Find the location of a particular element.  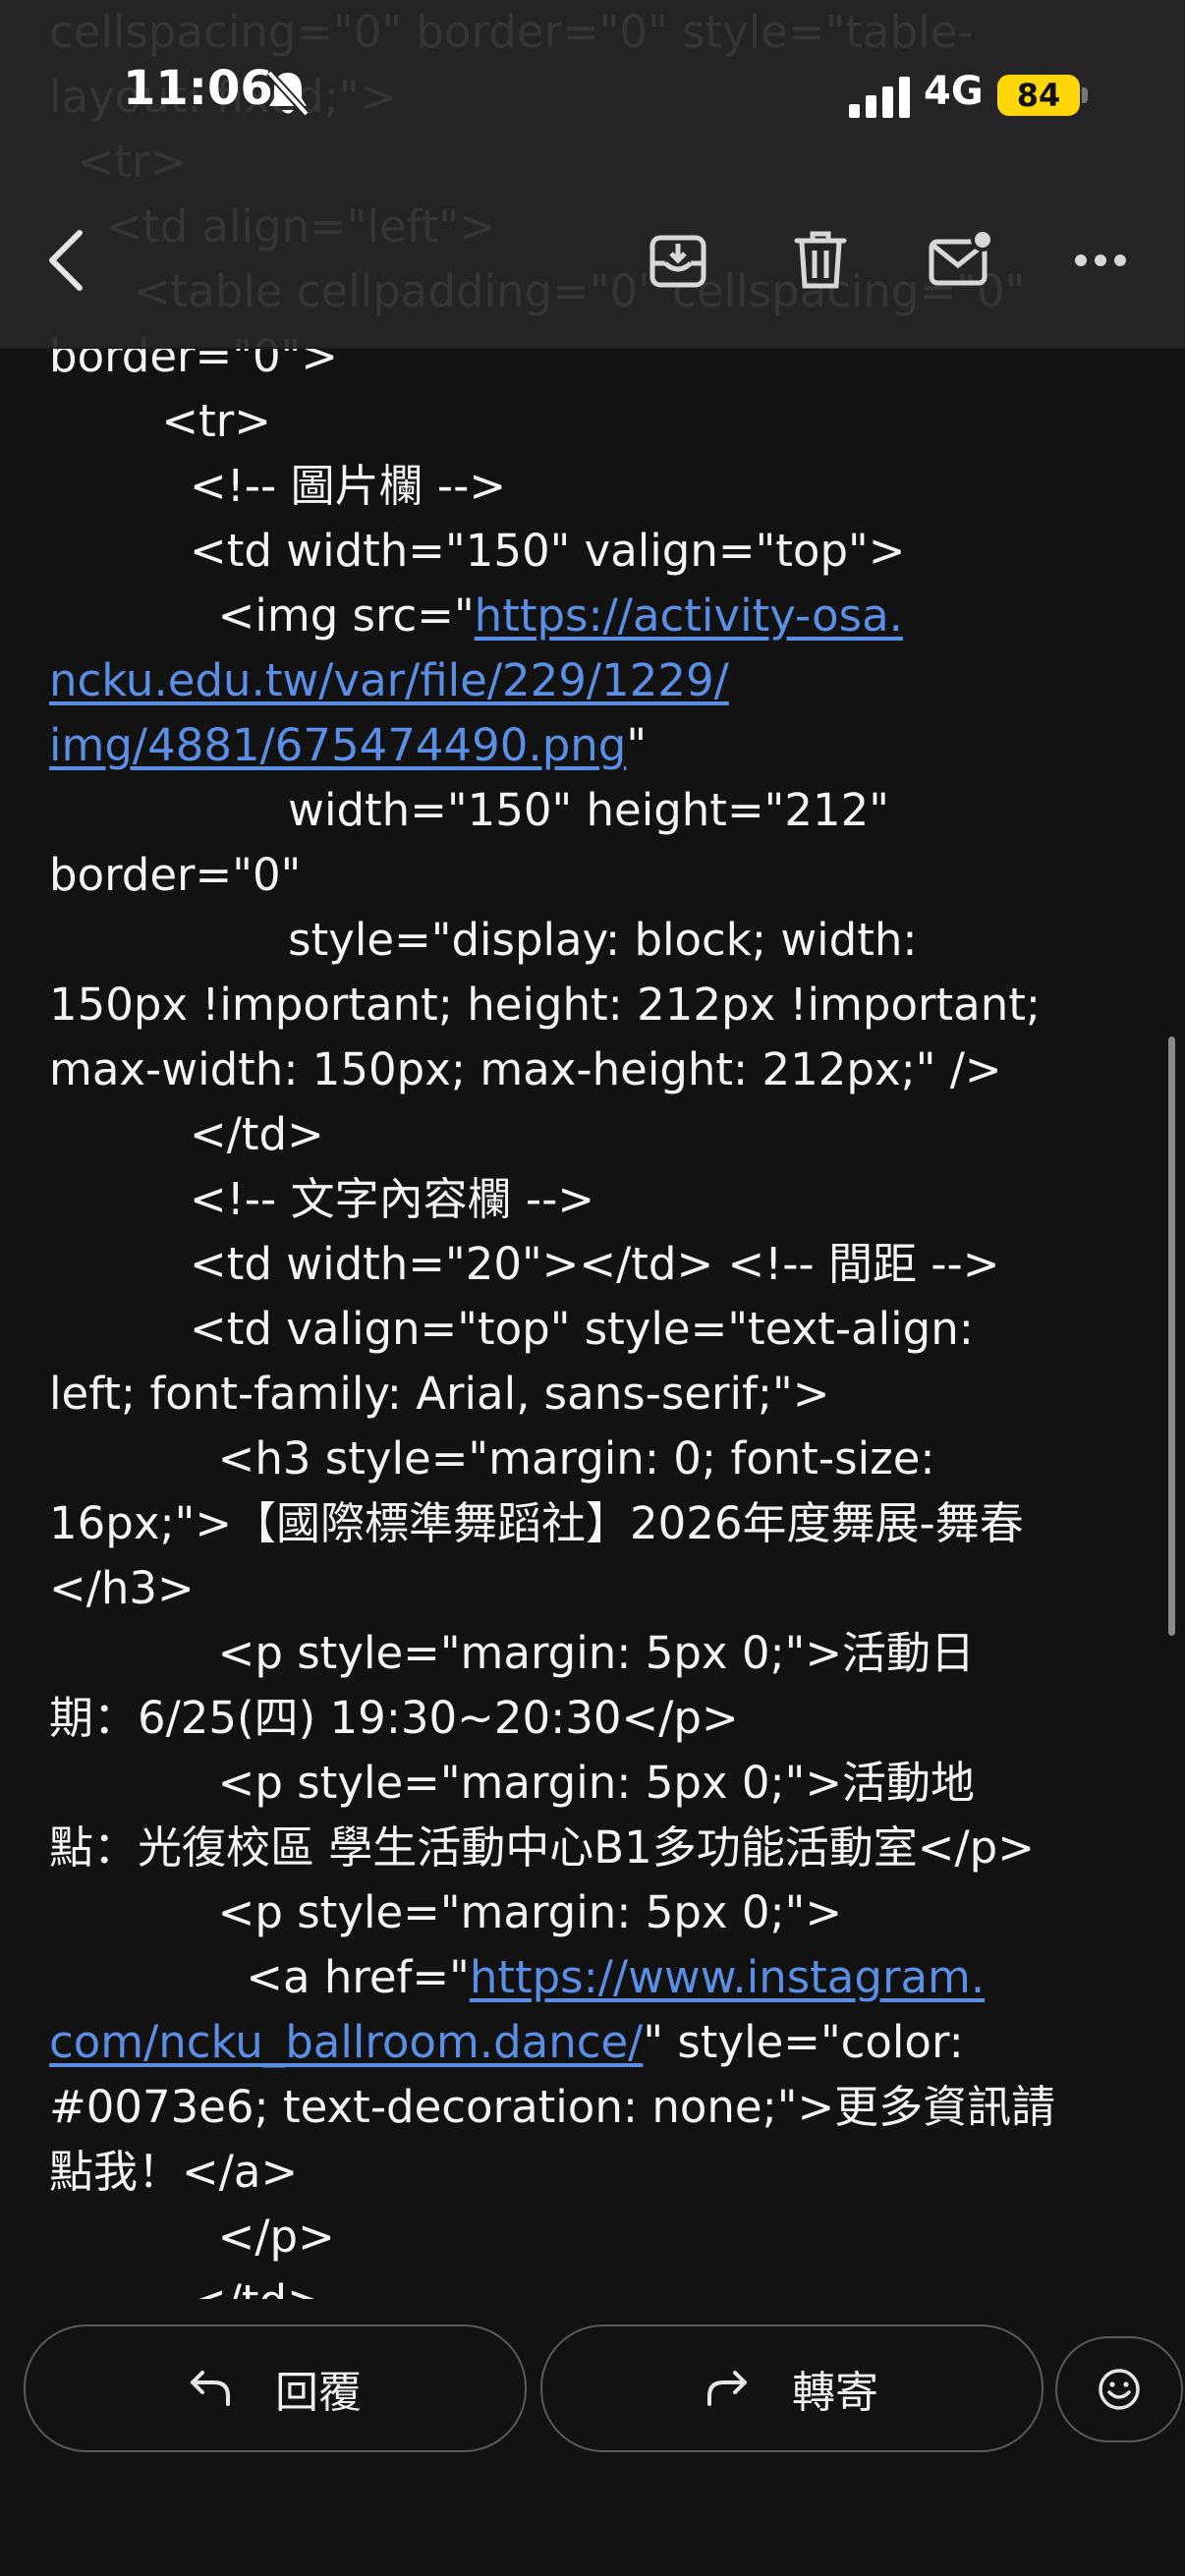

top-toolbar: 11:06 4G 84 is located at coordinates (592, 174).